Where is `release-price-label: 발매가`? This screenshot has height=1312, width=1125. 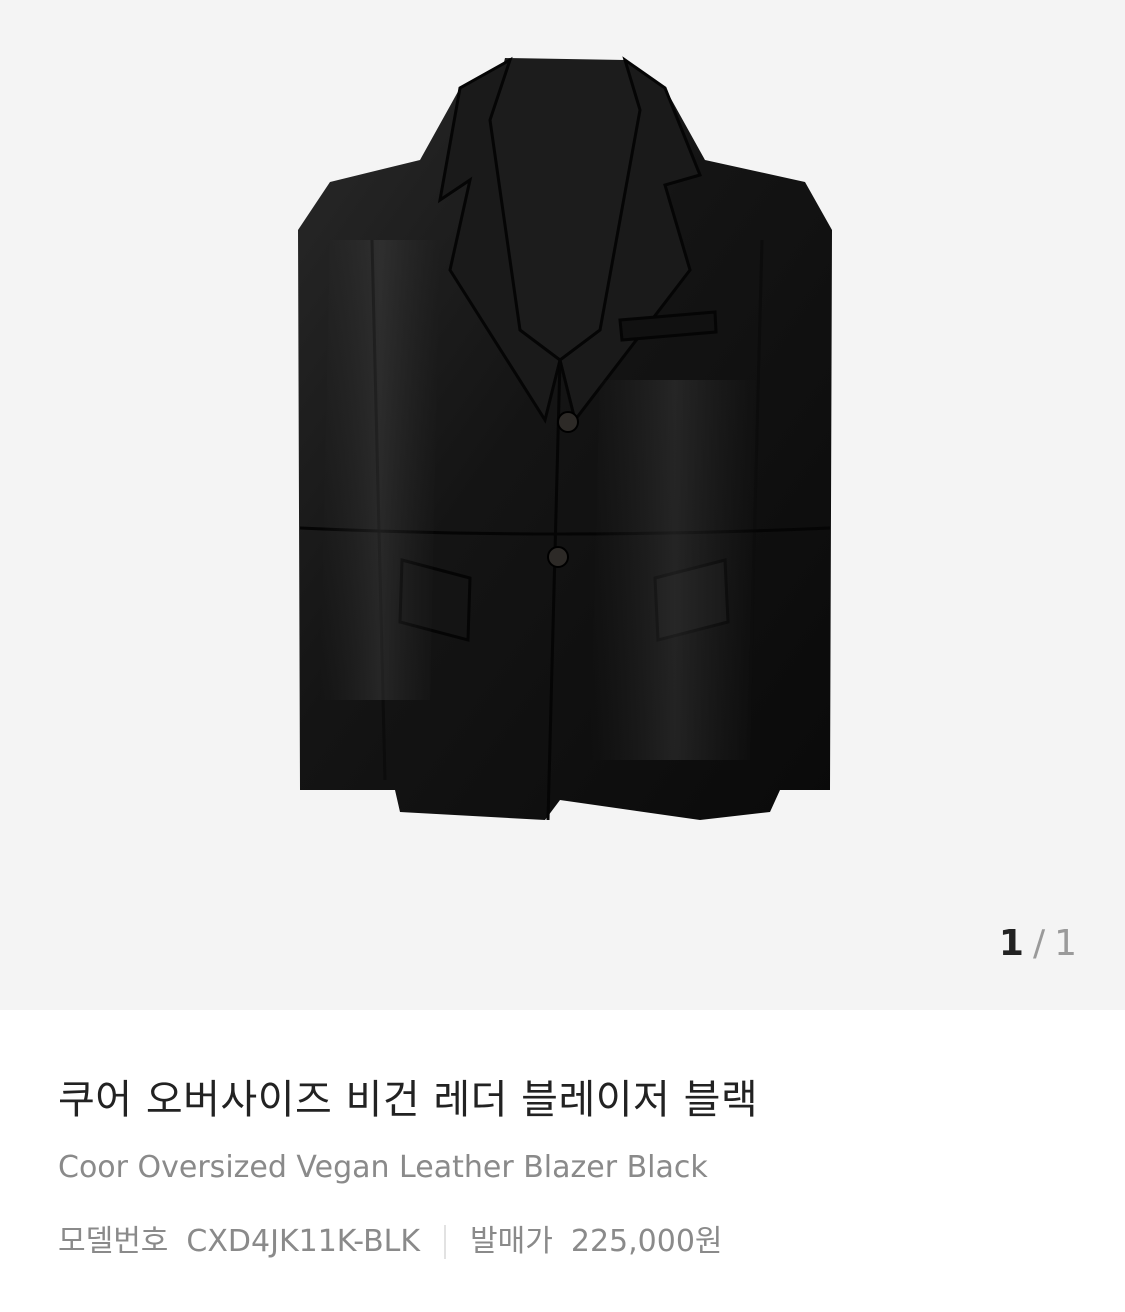
release-price-label: 발매가 is located at coordinates (511, 1241).